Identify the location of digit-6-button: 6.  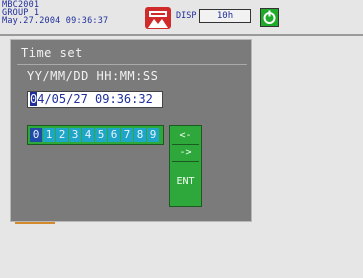
(114, 135).